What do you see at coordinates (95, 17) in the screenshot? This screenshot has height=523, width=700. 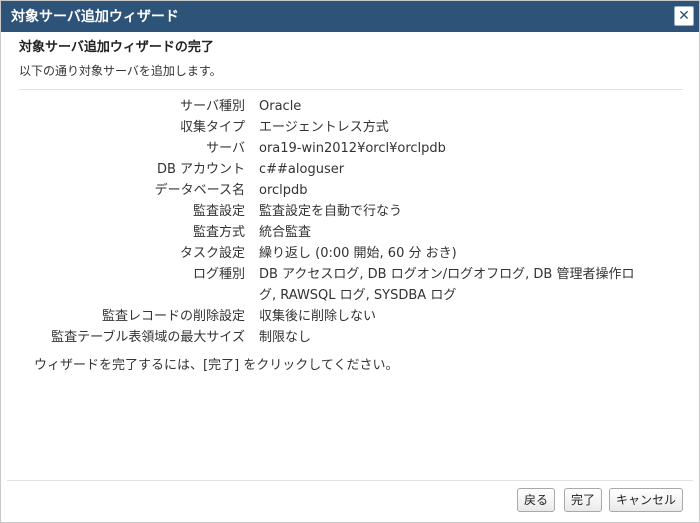 I see `window-title: 対象サーバ追加ウィザード` at bounding box center [95, 17].